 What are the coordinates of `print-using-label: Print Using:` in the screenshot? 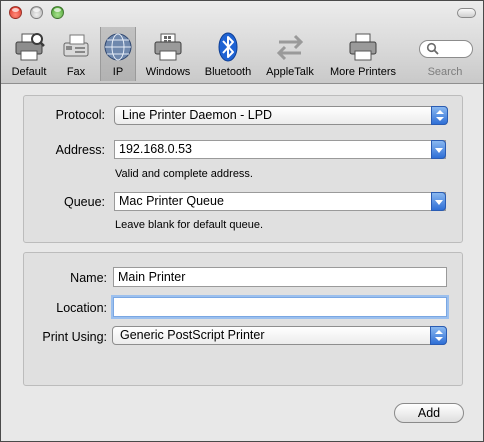 It's located at (74, 337).